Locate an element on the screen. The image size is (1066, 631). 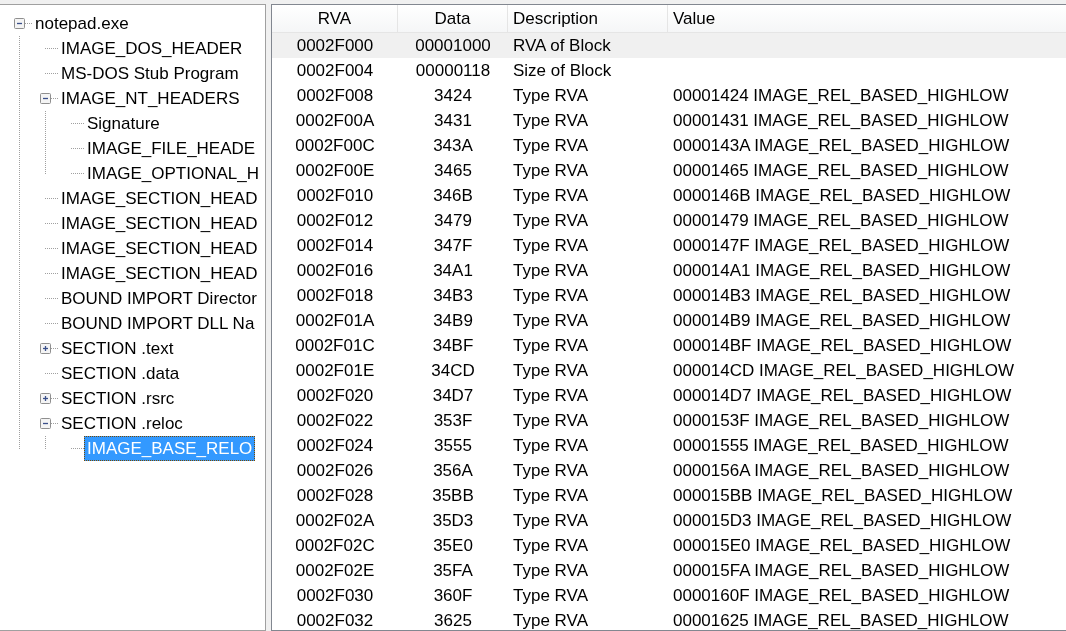
table-cell: 000015BB IMAGE_REL_BASED_HIGHLOW is located at coordinates (843, 495).